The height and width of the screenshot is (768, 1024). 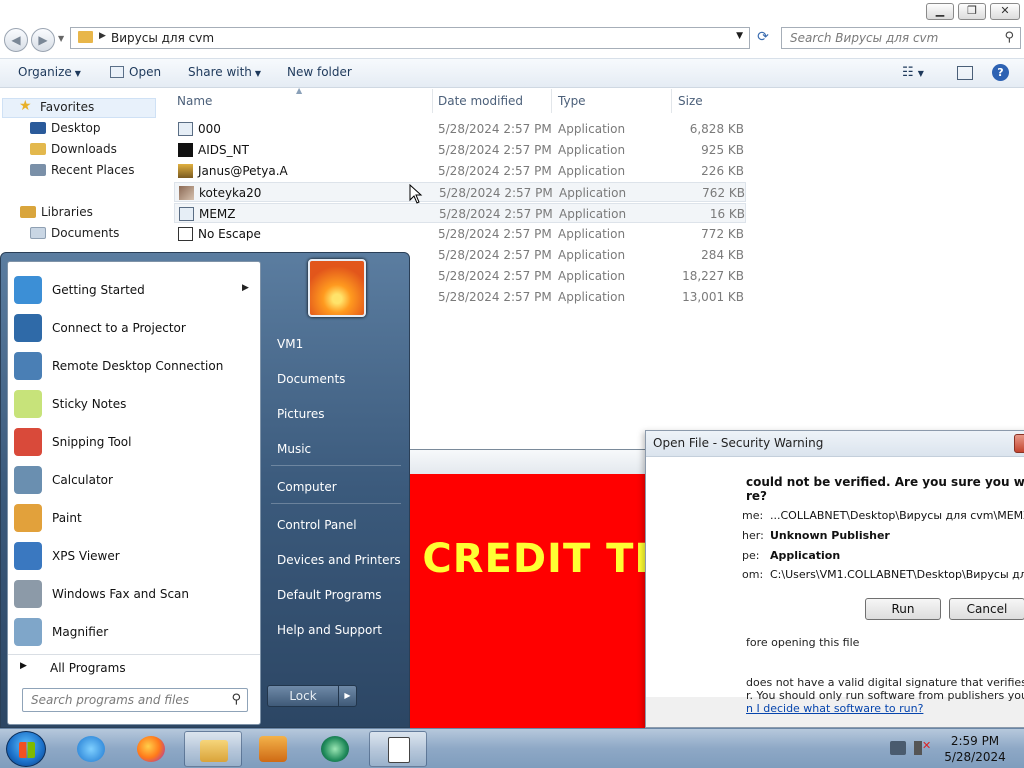 What do you see at coordinates (713, 276) in the screenshot?
I see `file-size: 18,227 KB` at bounding box center [713, 276].